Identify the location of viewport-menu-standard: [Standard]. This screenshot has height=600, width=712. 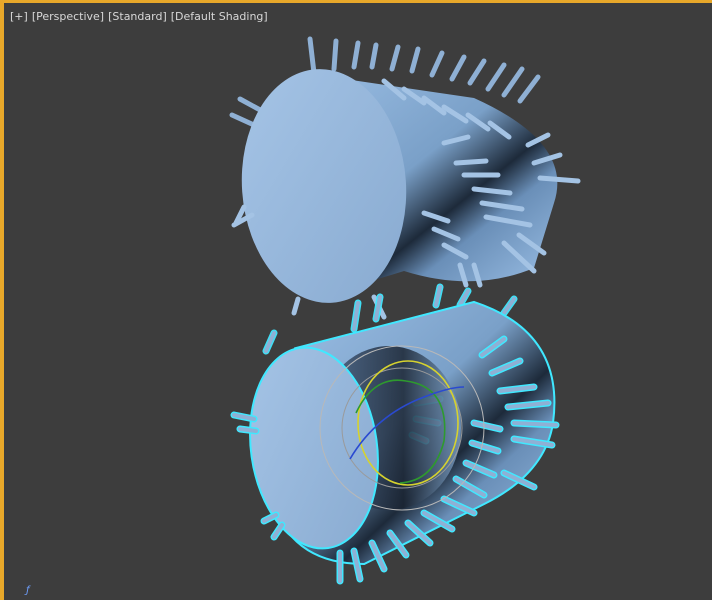
(137, 16).